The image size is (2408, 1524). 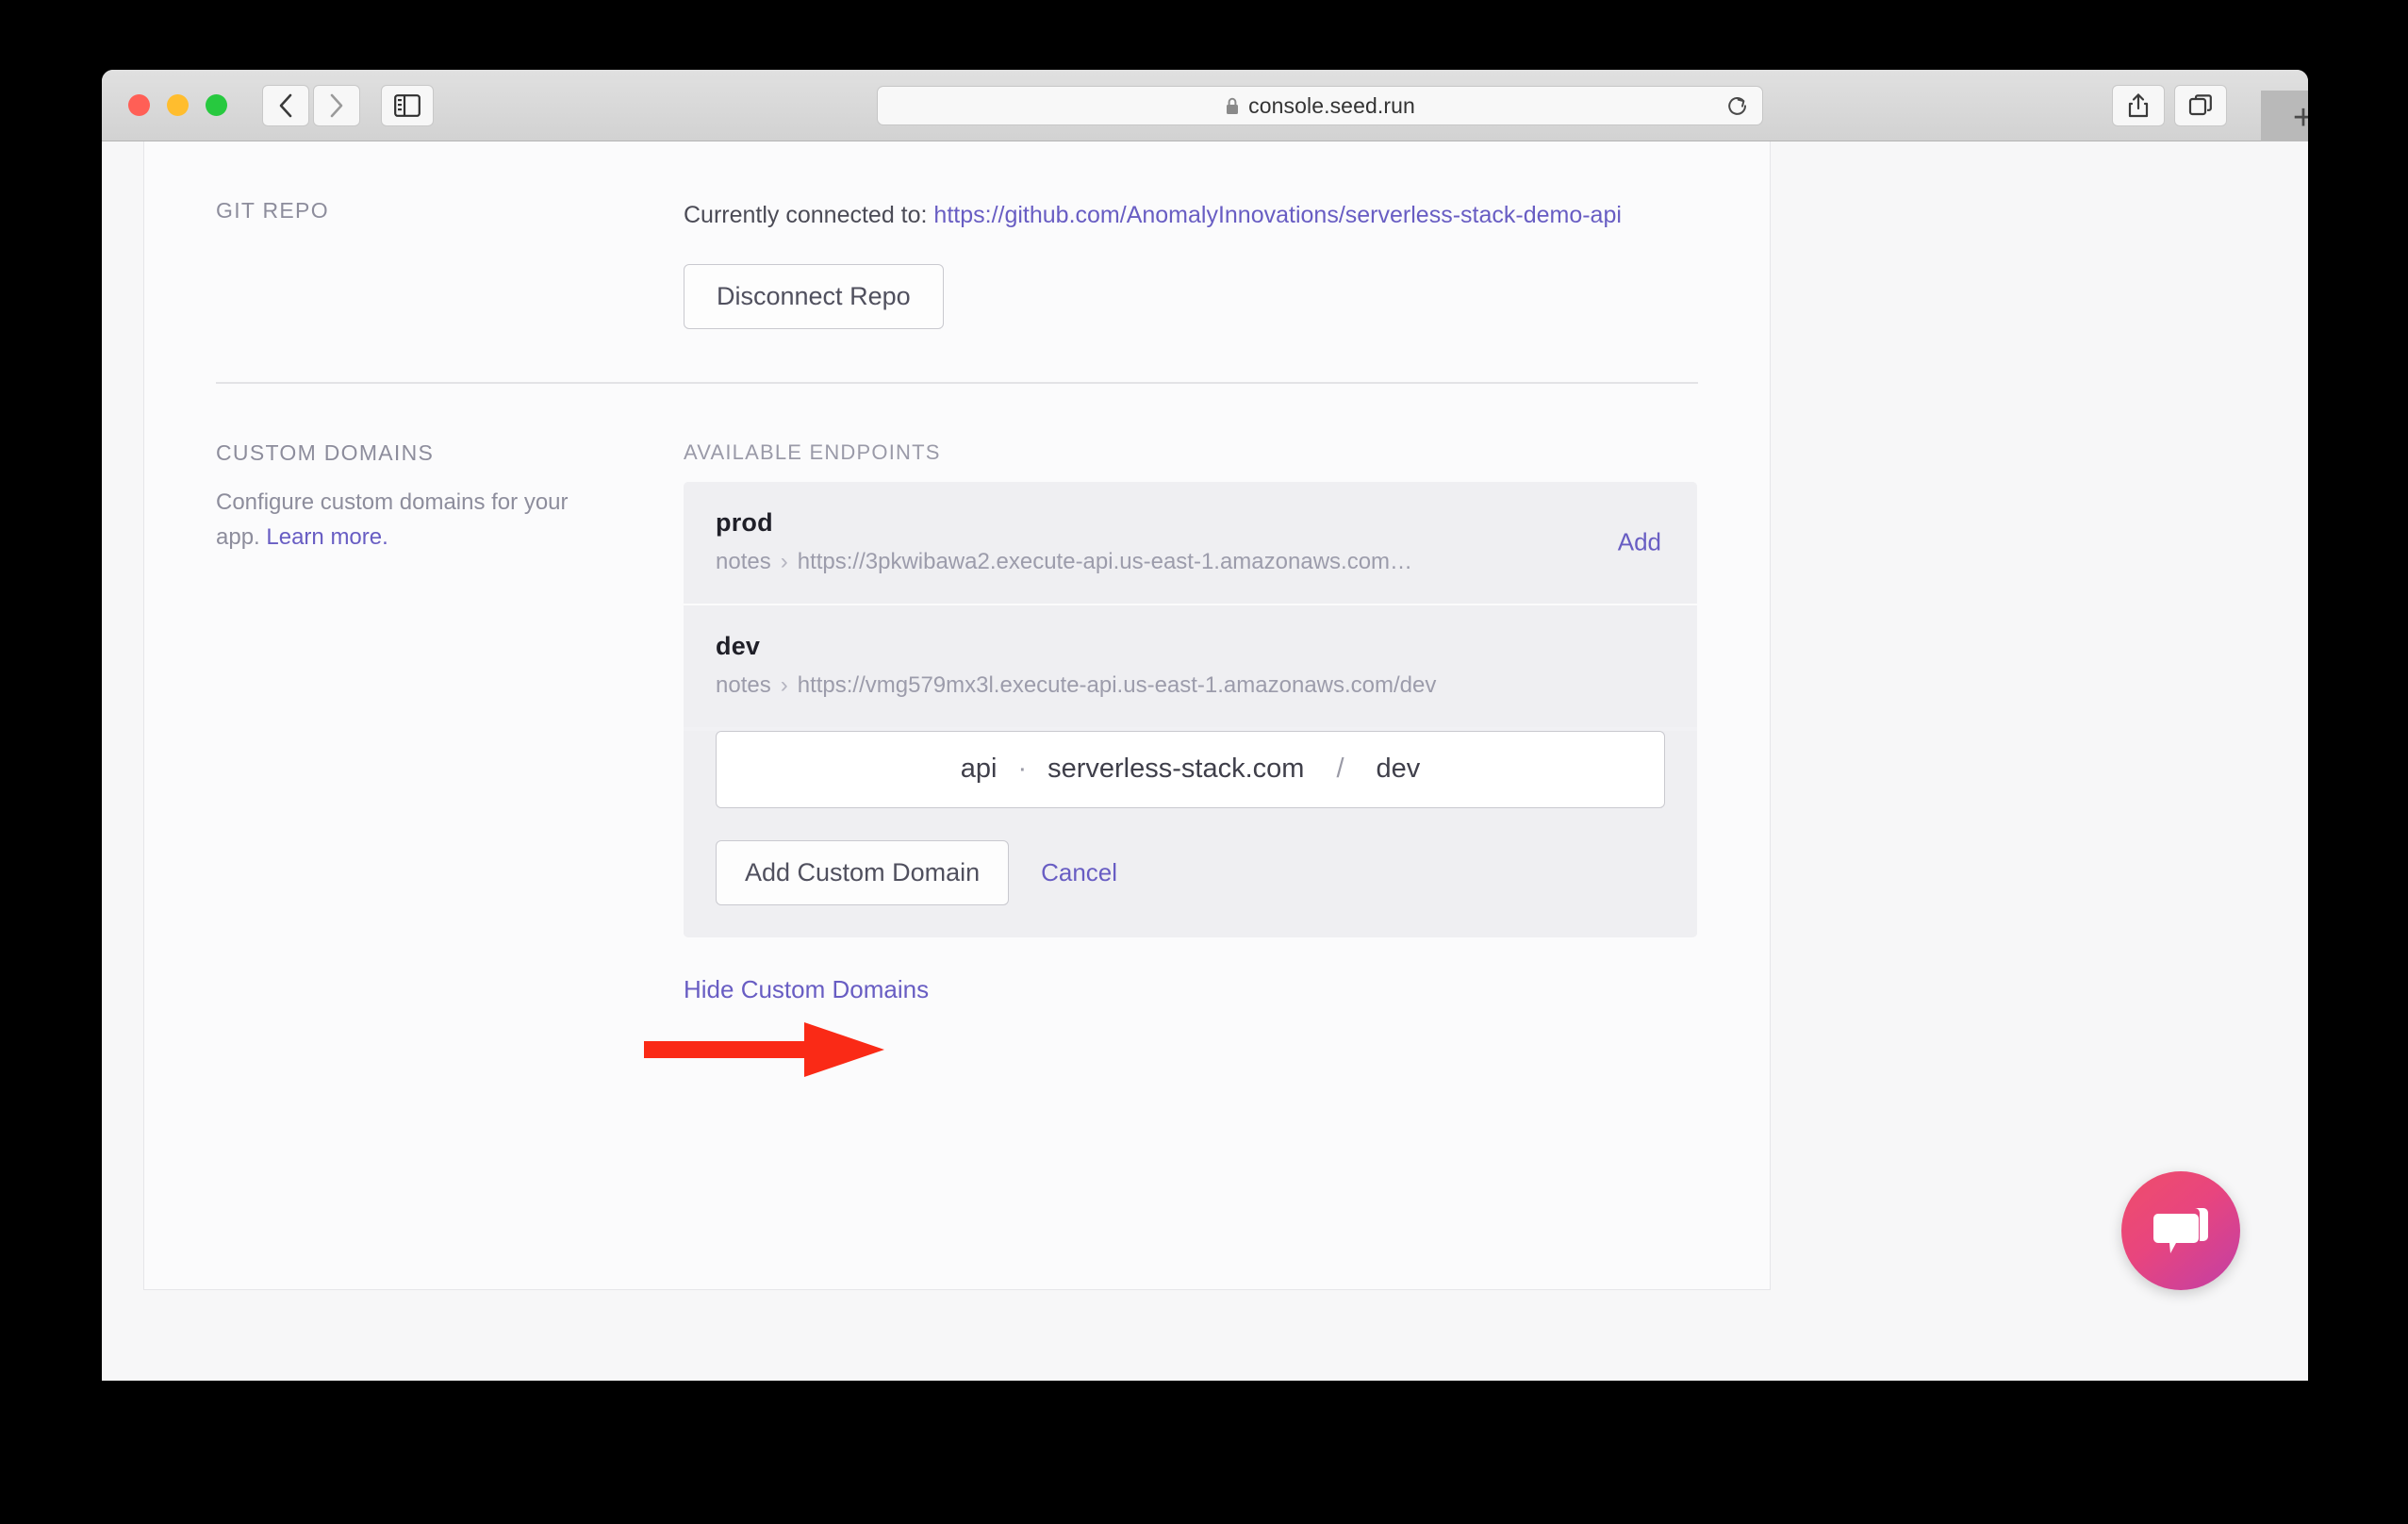 I want to click on address-bar-url: console.seed.run, so click(x=1331, y=105).